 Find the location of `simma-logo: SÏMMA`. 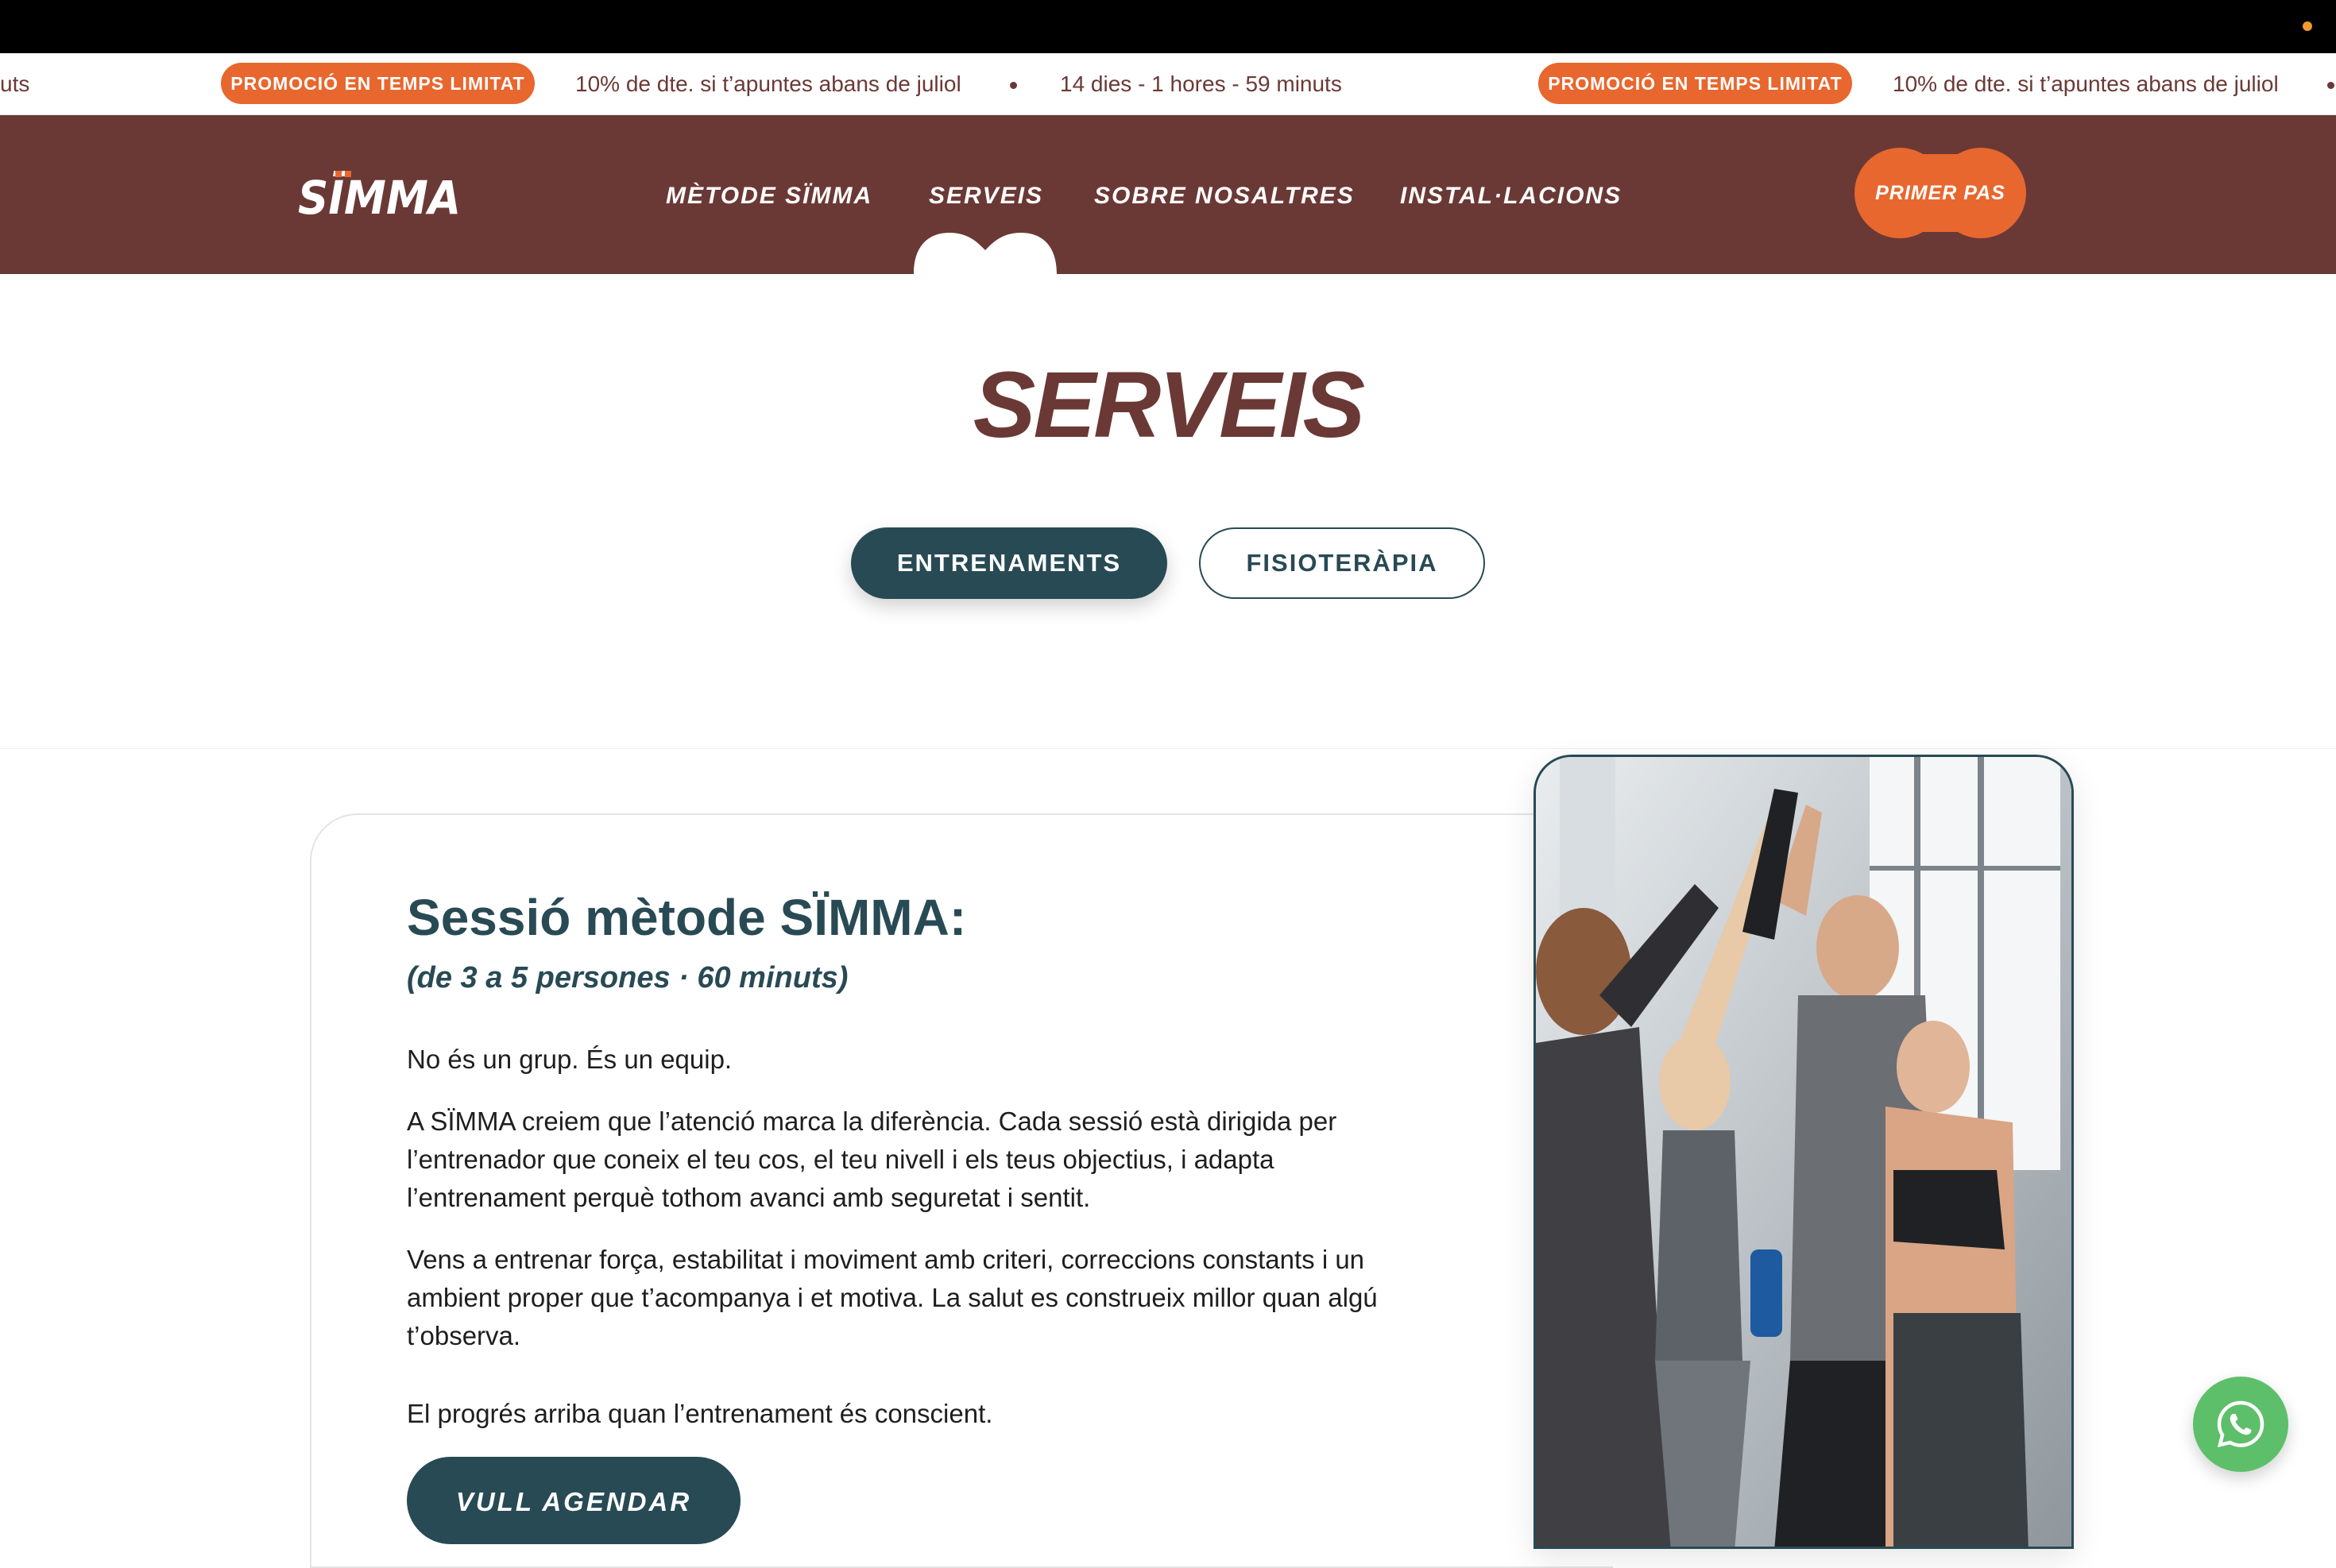

simma-logo: SÏMMA is located at coordinates (379, 194).